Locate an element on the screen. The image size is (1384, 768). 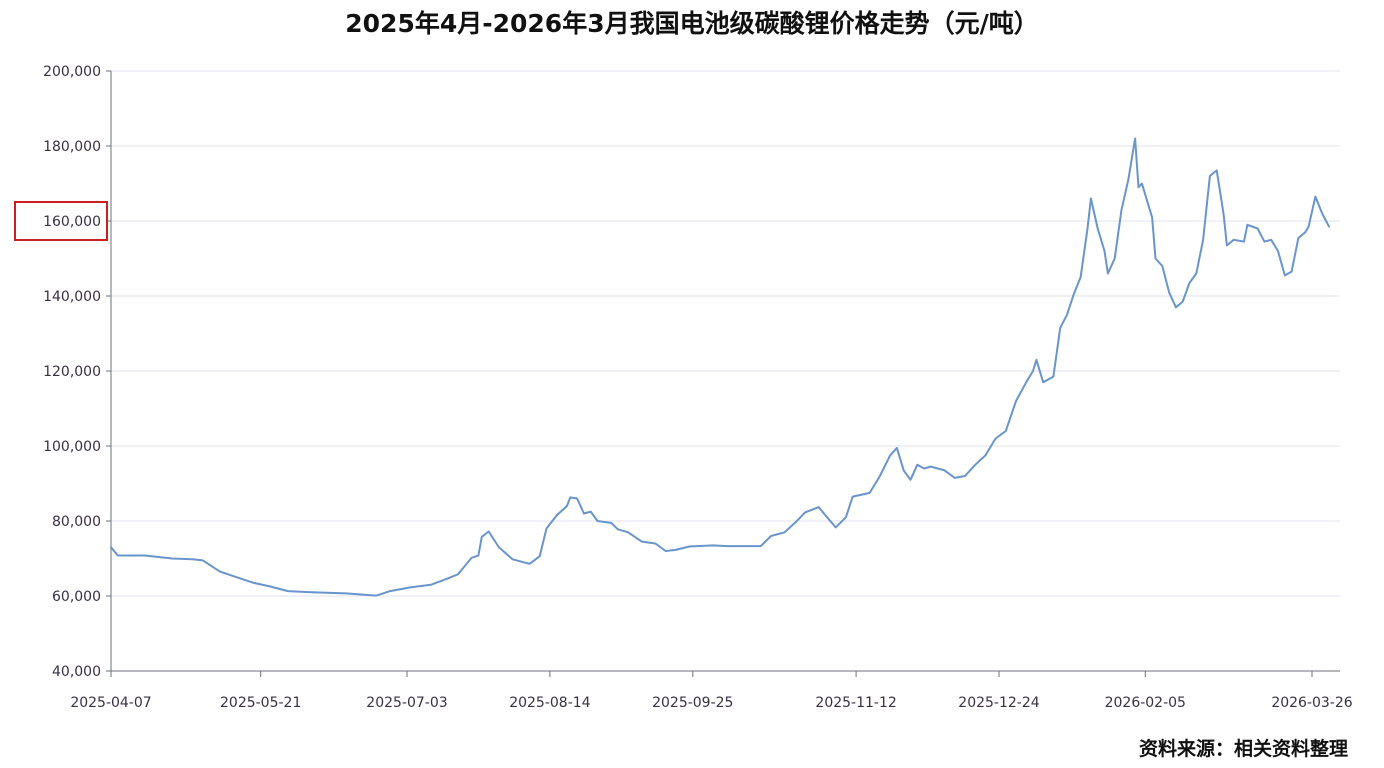
y-tick-label: 140,000 is located at coordinates (72, 297).